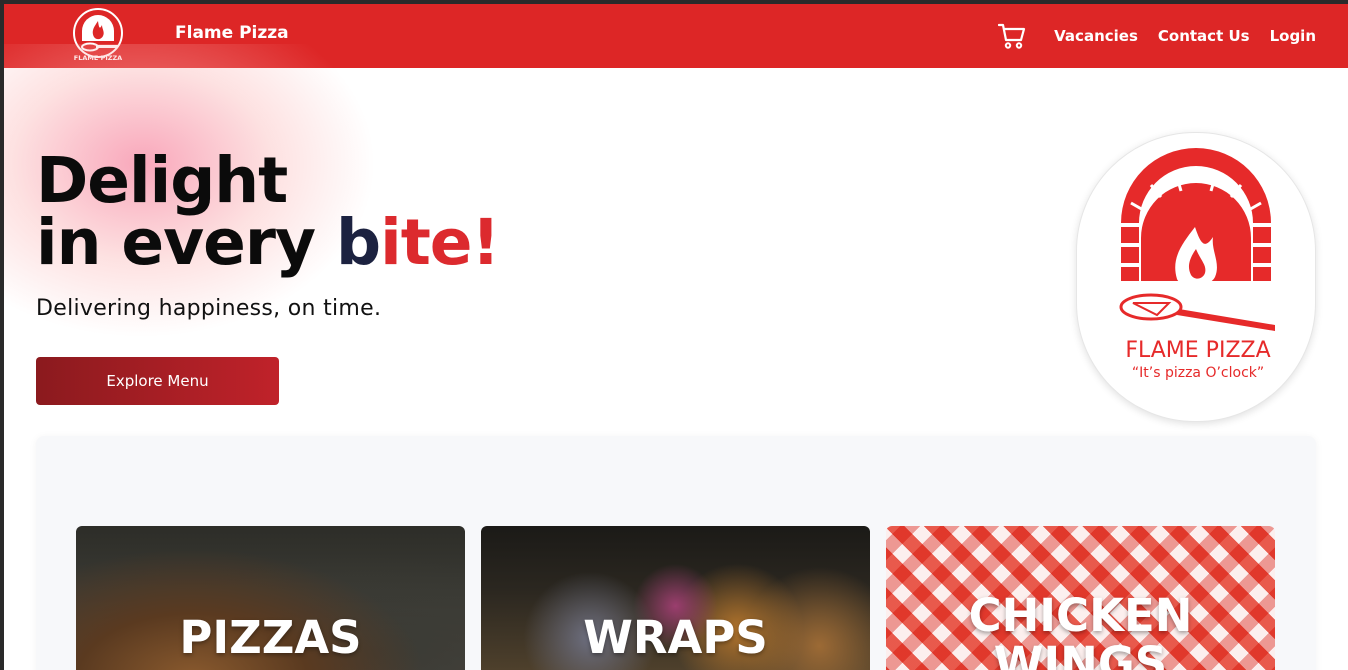  I want to click on nav-link-contact-us: Contact Us, so click(1204, 36).